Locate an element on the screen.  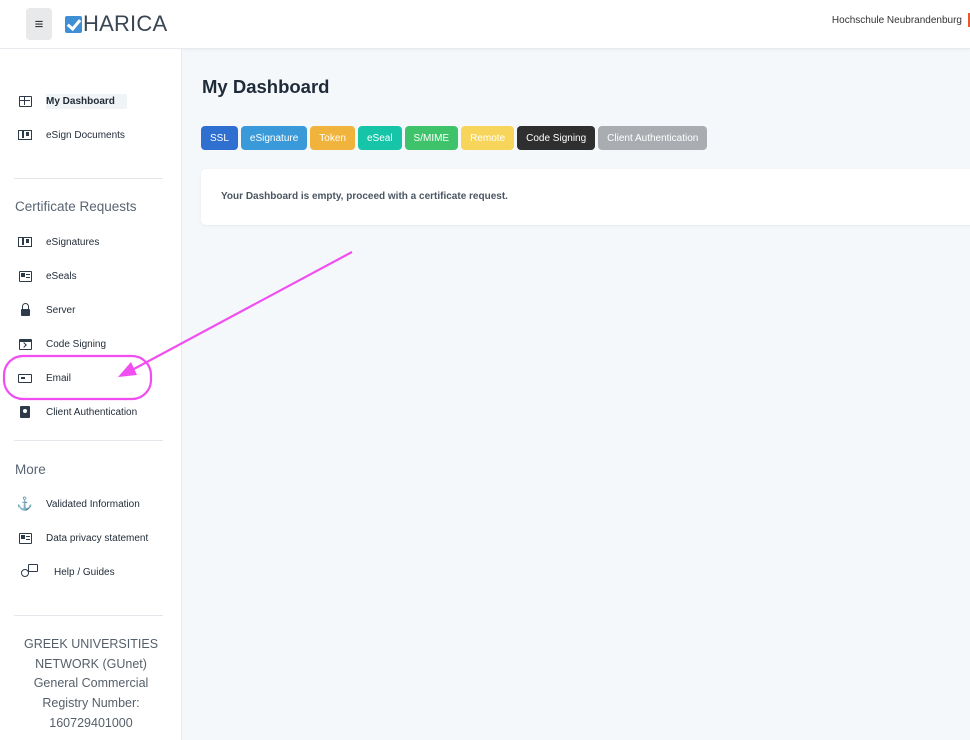
sidebar-item-data-privacy: Data privacy statement is located at coordinates (91, 538).